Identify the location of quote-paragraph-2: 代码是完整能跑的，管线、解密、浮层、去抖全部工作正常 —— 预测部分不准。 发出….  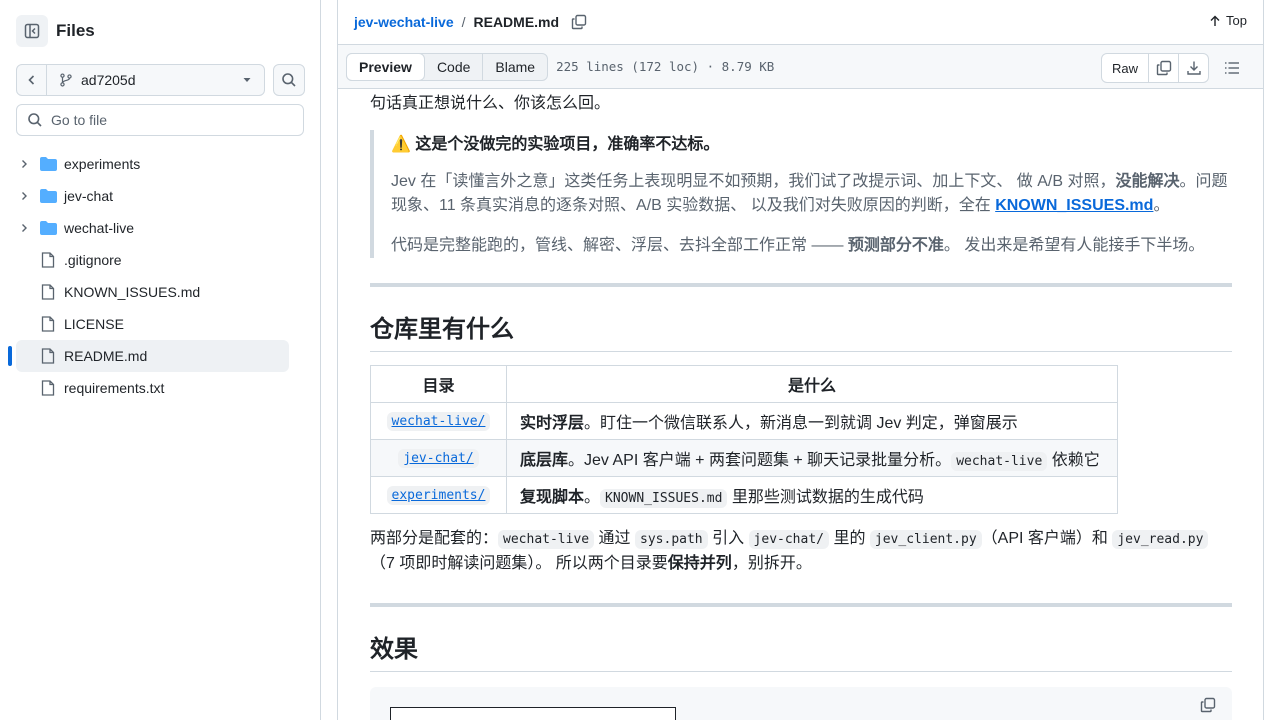
(798, 245).